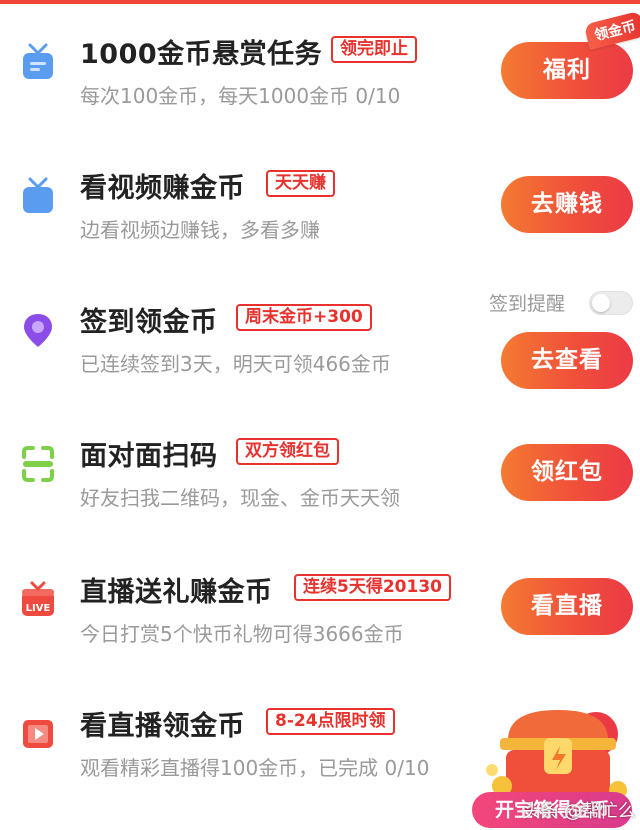  Describe the element at coordinates (38, 195) in the screenshot. I see `tv-icon` at that location.